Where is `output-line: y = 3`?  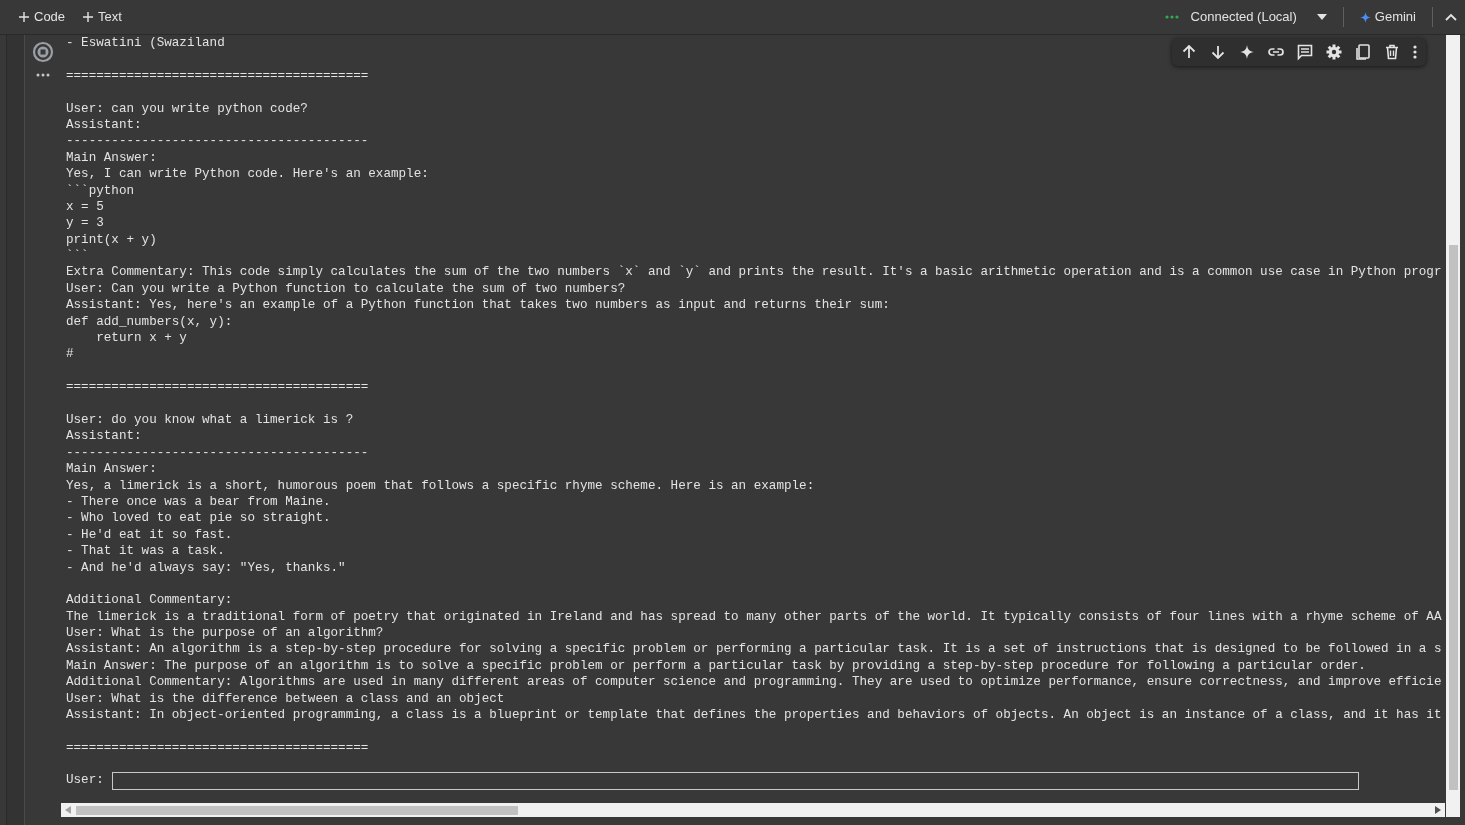 output-line: y = 3 is located at coordinates (85, 223).